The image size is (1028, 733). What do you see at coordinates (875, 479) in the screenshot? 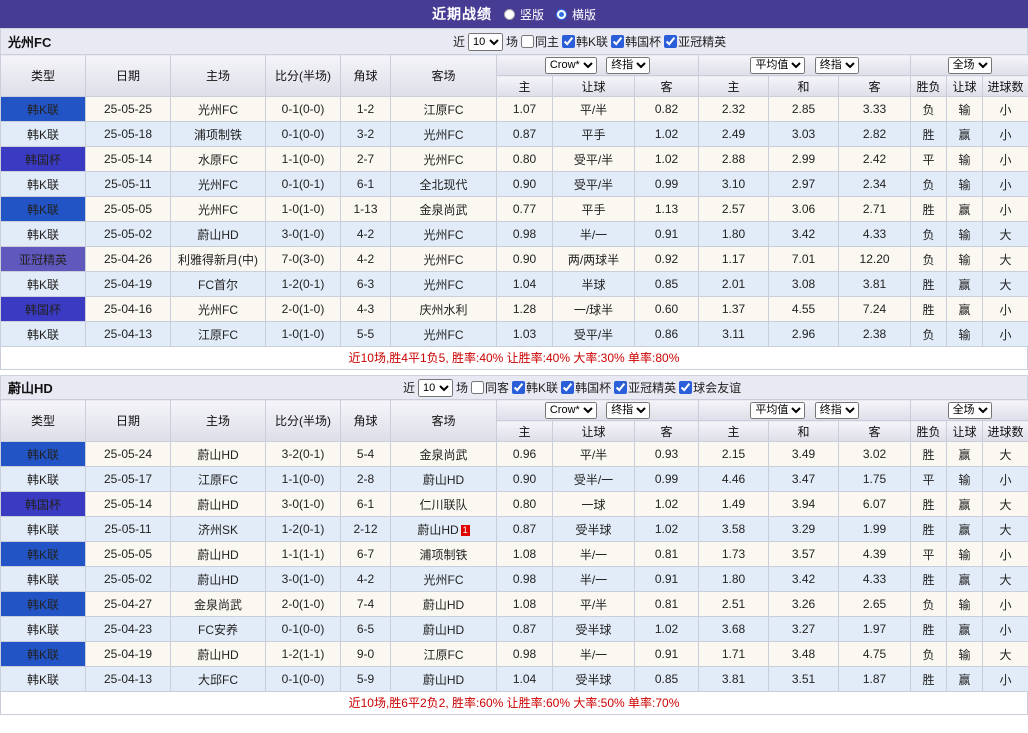
I see `avg-away-odds: 1.75` at bounding box center [875, 479].